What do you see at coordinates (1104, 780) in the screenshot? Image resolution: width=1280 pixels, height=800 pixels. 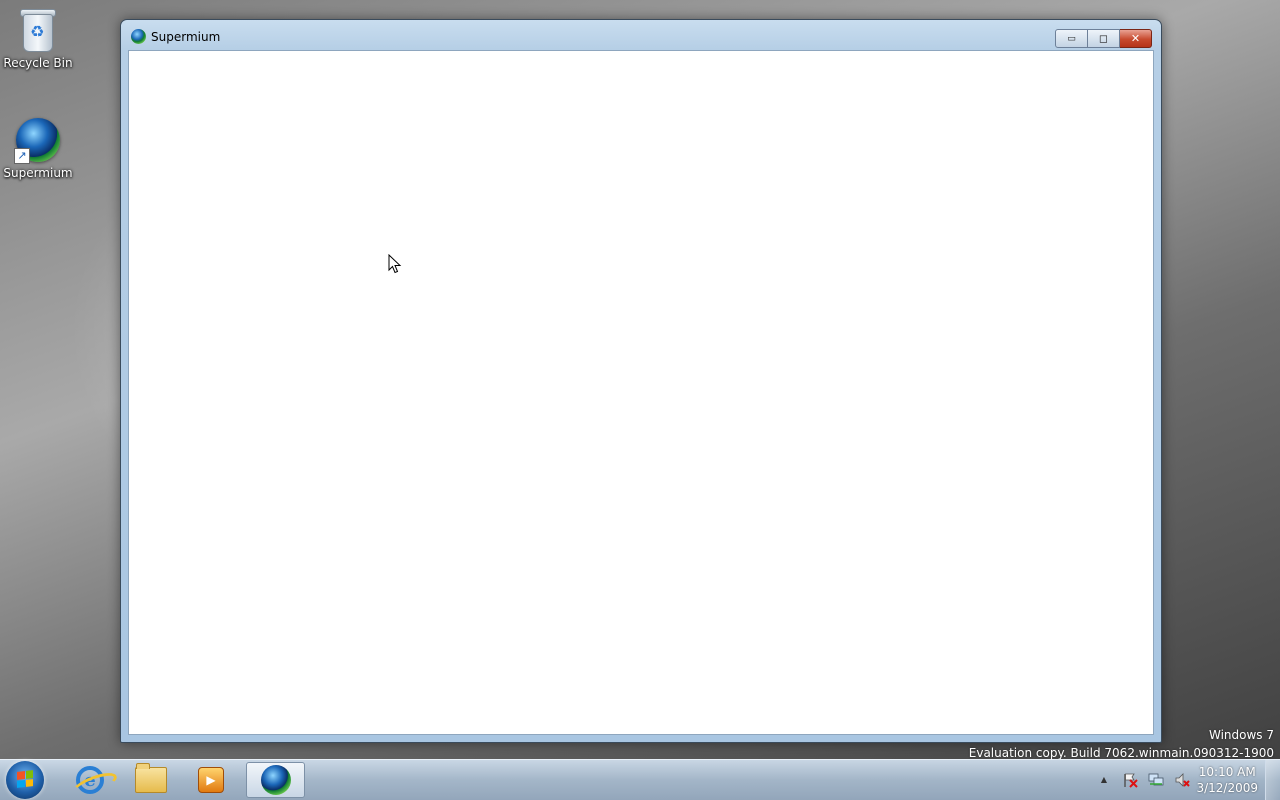 I see `show-hidden-icons-button: ▲` at bounding box center [1104, 780].